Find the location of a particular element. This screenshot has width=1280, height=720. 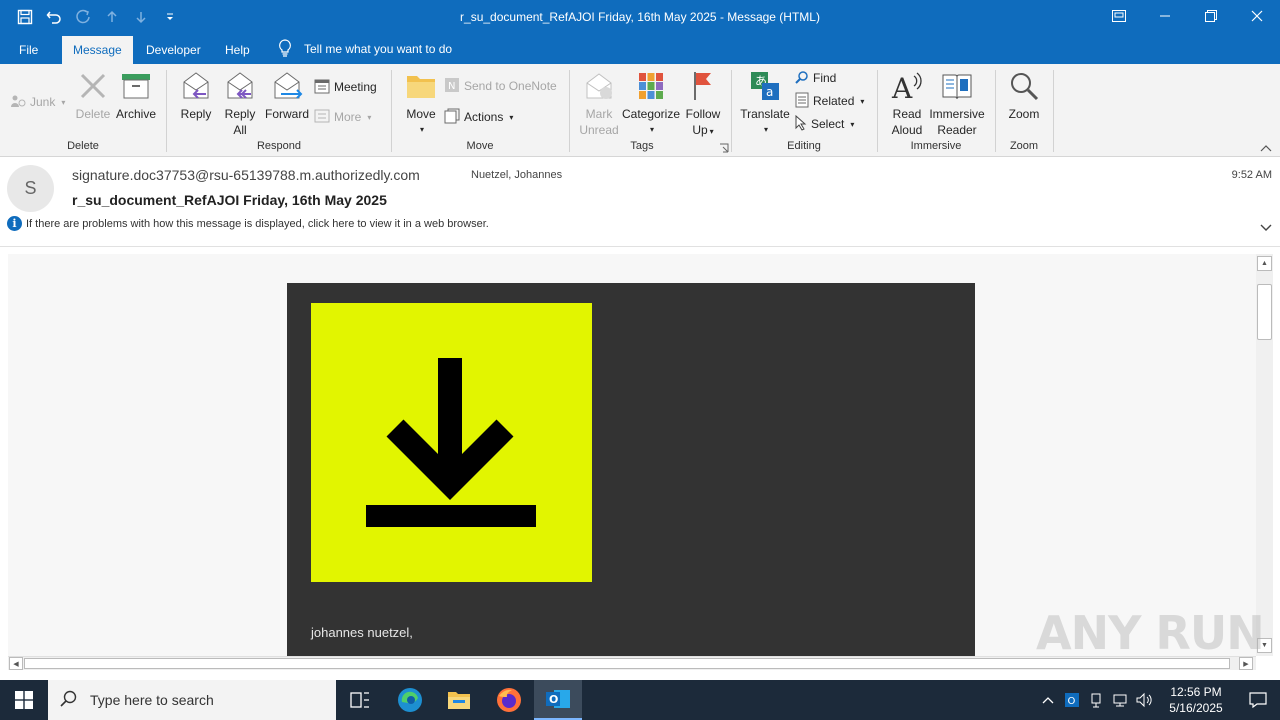

collapse-ribbon-icon is located at coordinates (1266, 149).